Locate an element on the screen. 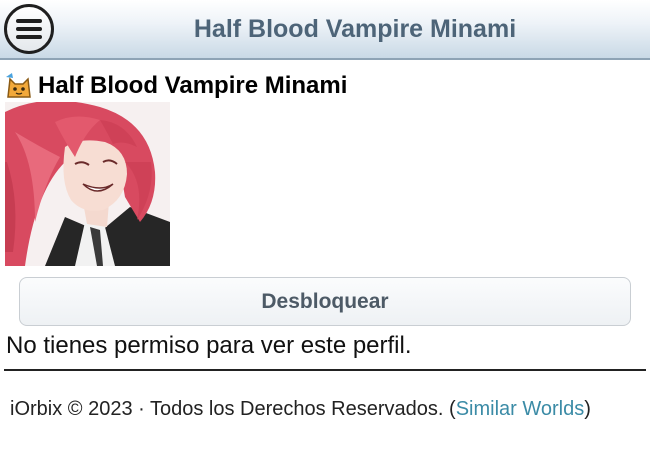 The height and width of the screenshot is (456, 650). unlock-button: Desbloquear is located at coordinates (325, 301).